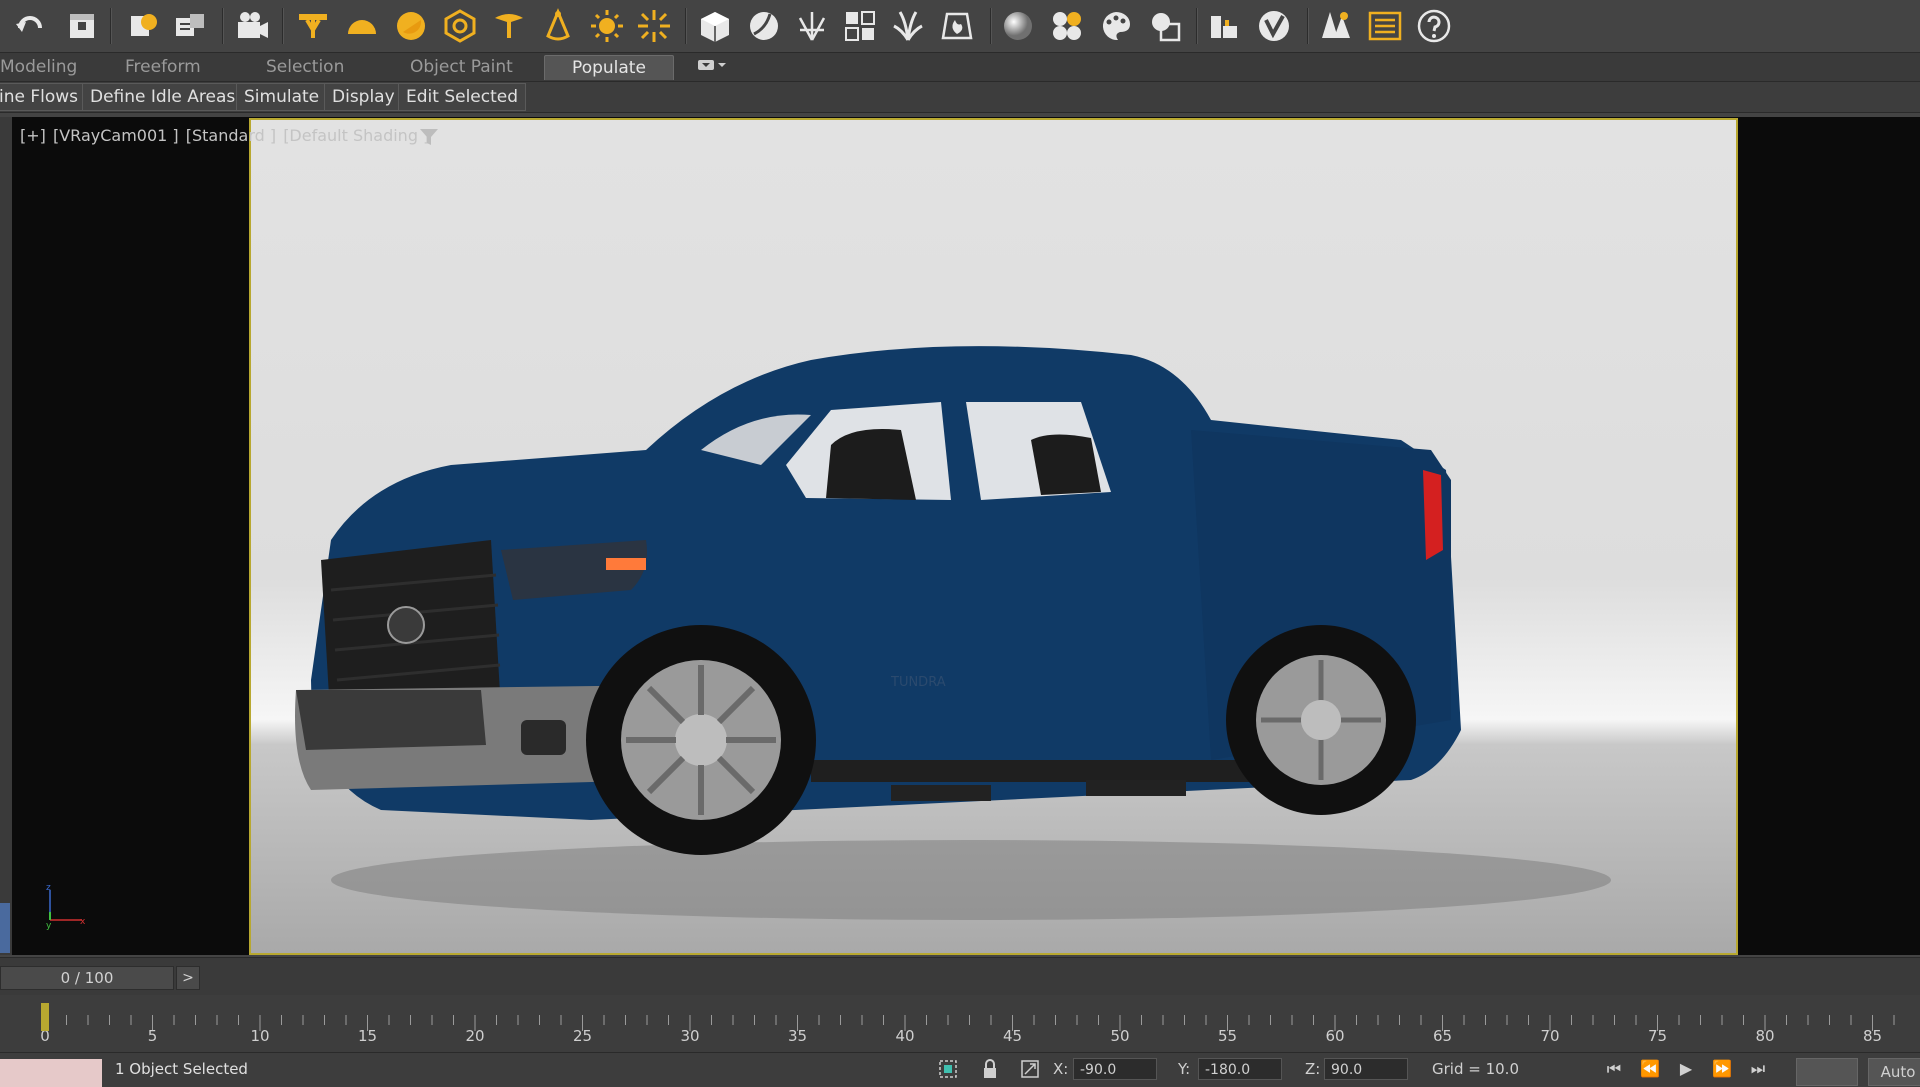 The width and height of the screenshot is (1920, 1087). What do you see at coordinates (1650, 1069) in the screenshot?
I see `previous-frame-icon: ⏪` at bounding box center [1650, 1069].